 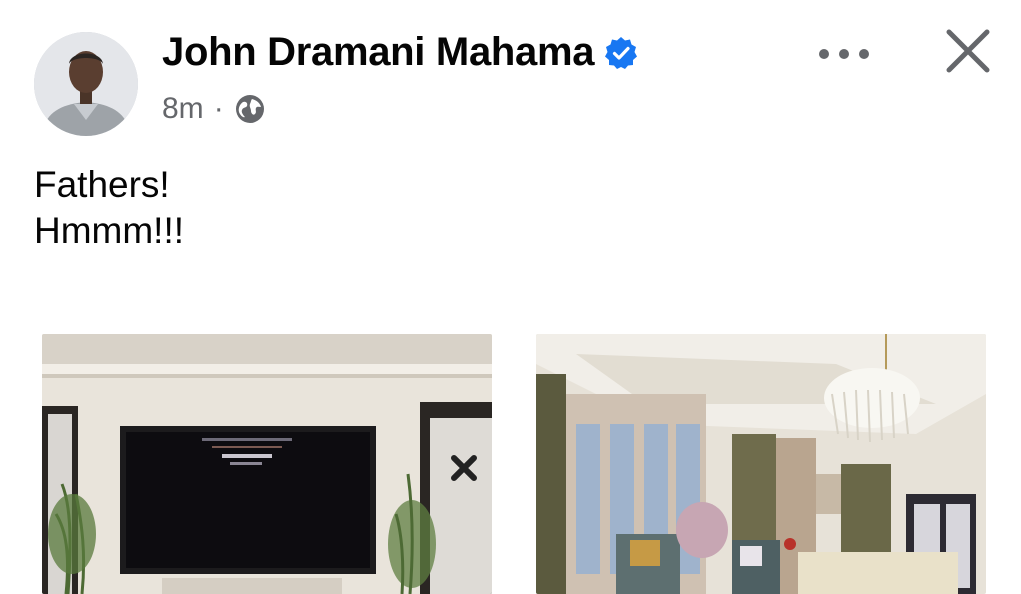 I want to click on author-avatar, so click(x=86, y=84).